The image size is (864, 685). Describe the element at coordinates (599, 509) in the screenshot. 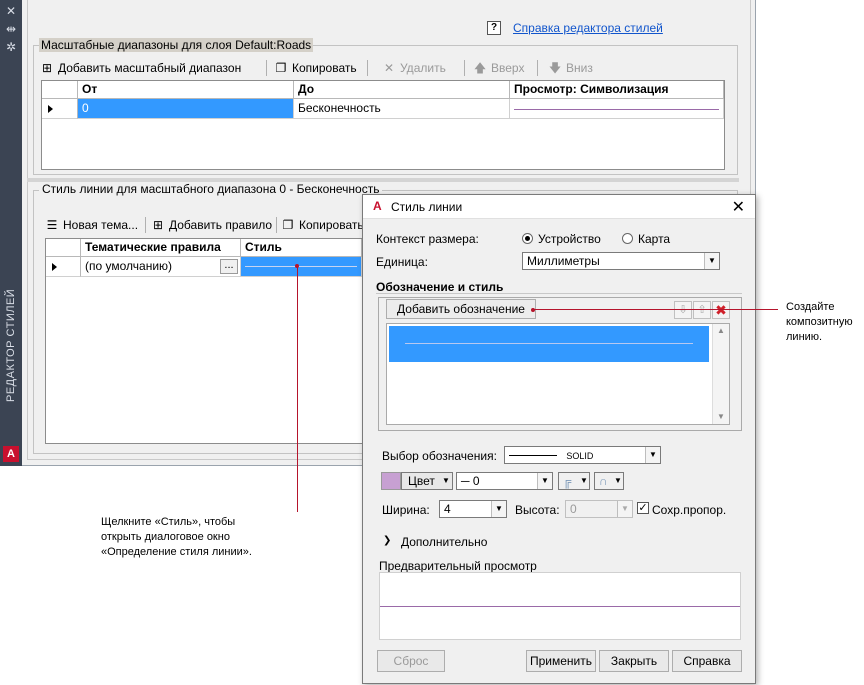

I see `height-select: 0 ▼` at that location.